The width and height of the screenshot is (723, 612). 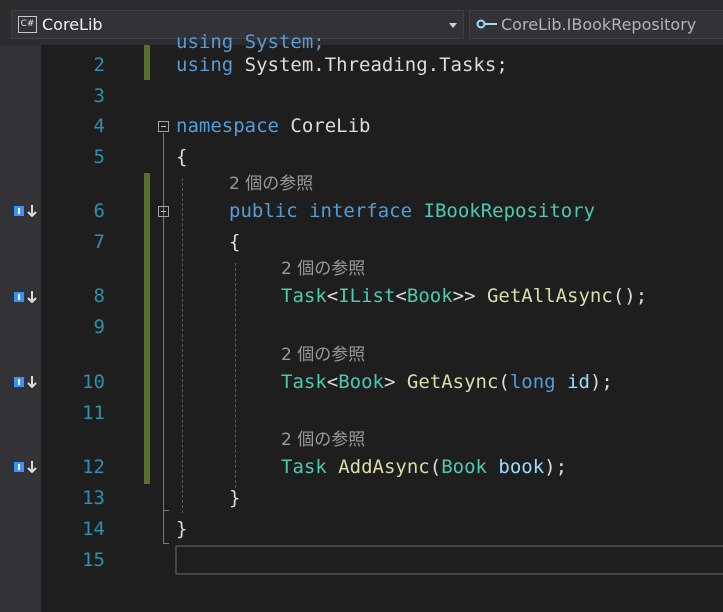 What do you see at coordinates (389, 382) in the screenshot?
I see `code-token: >` at bounding box center [389, 382].